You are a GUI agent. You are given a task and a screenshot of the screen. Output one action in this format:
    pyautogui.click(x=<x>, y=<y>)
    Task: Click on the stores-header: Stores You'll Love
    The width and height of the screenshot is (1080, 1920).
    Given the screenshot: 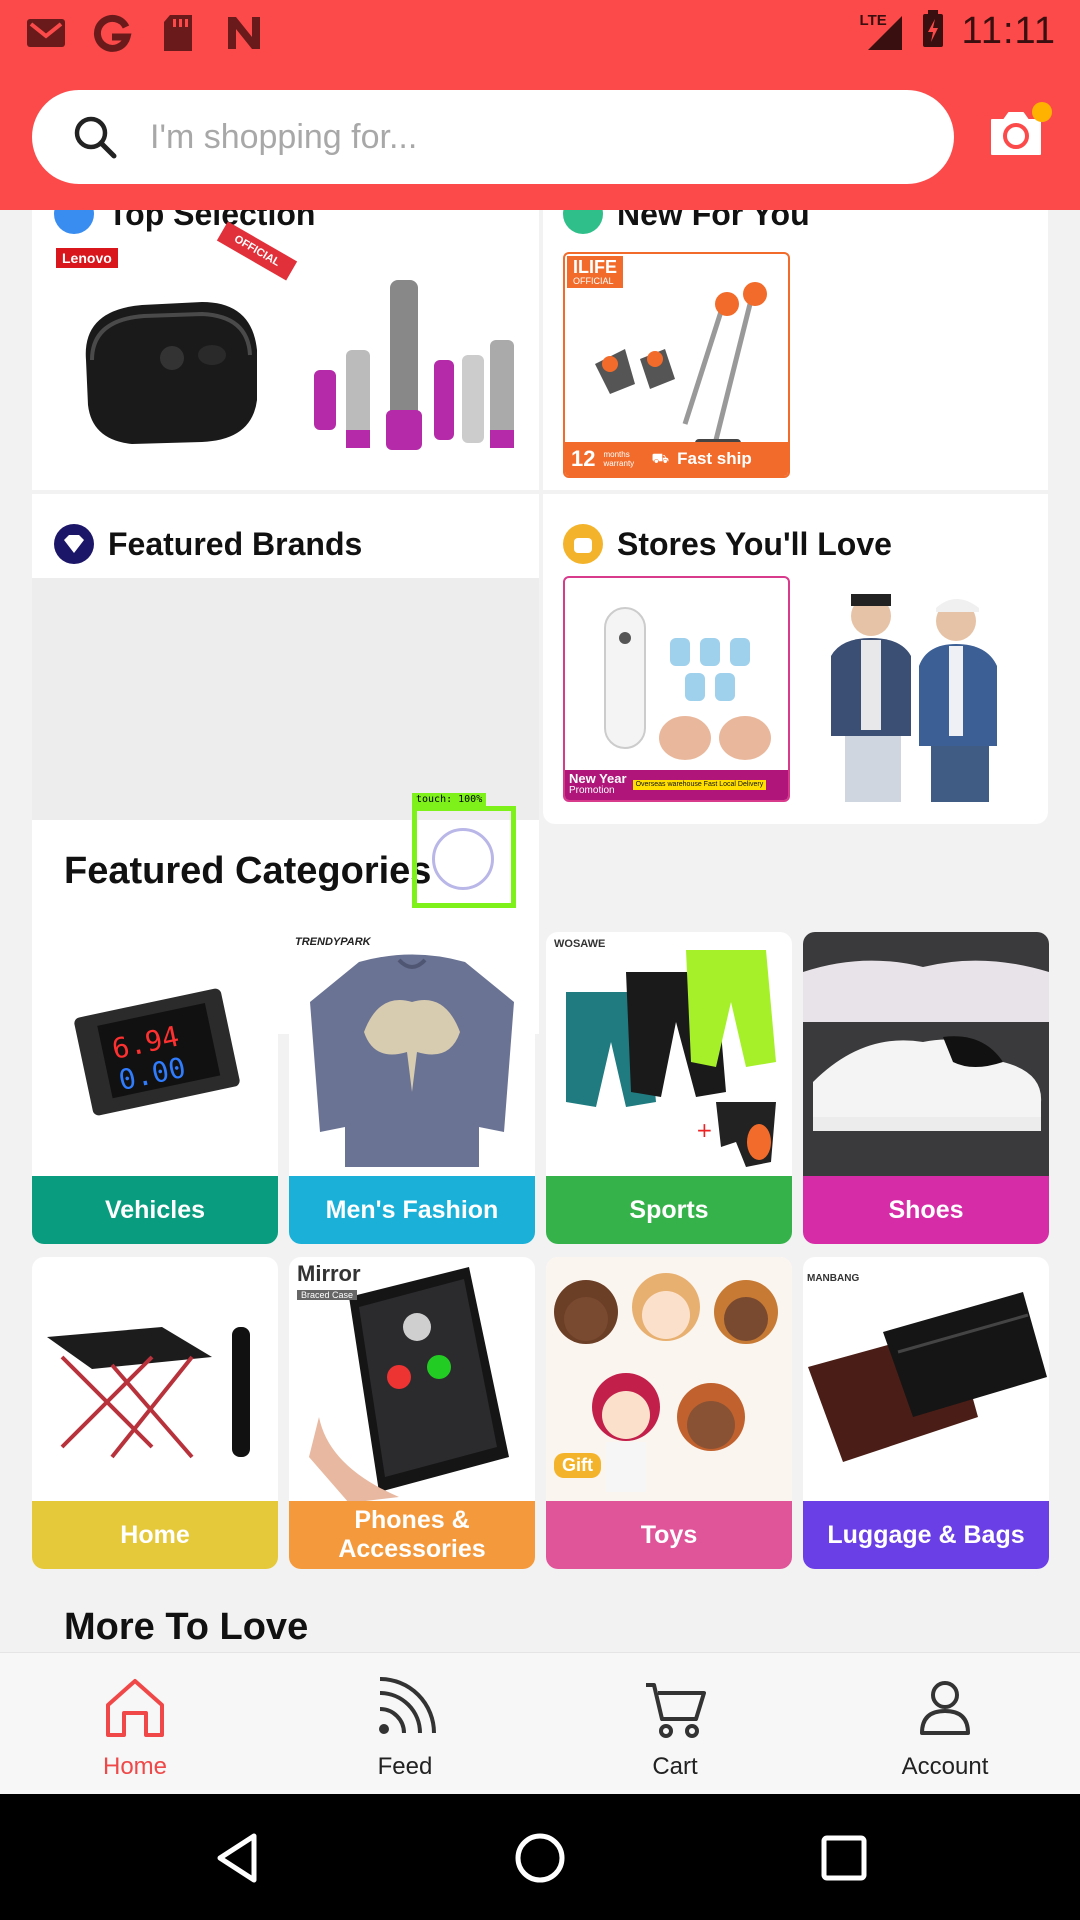 What is the action you would take?
    pyautogui.click(x=727, y=544)
    